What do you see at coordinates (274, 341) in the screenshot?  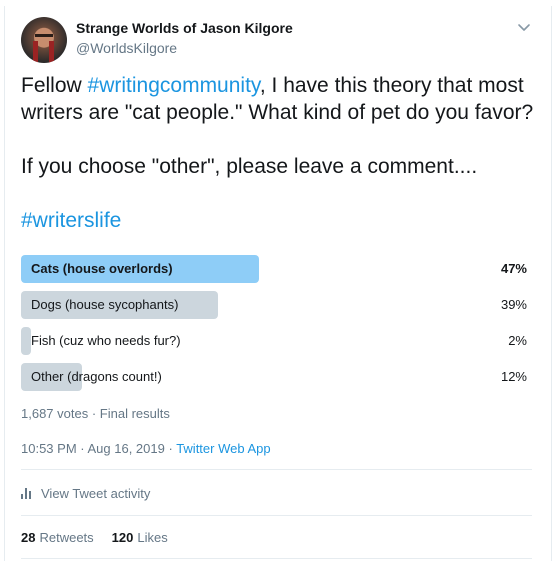 I see `poll-option: Fish (cuz who needs fur?) 2%` at bounding box center [274, 341].